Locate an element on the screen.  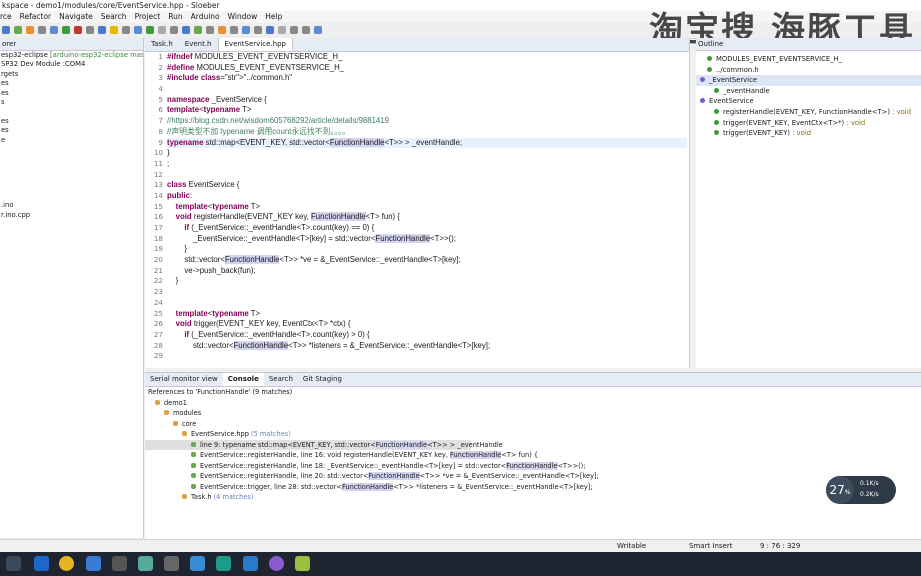
code-line: namespace _EventService { is located at coordinates (427, 100).